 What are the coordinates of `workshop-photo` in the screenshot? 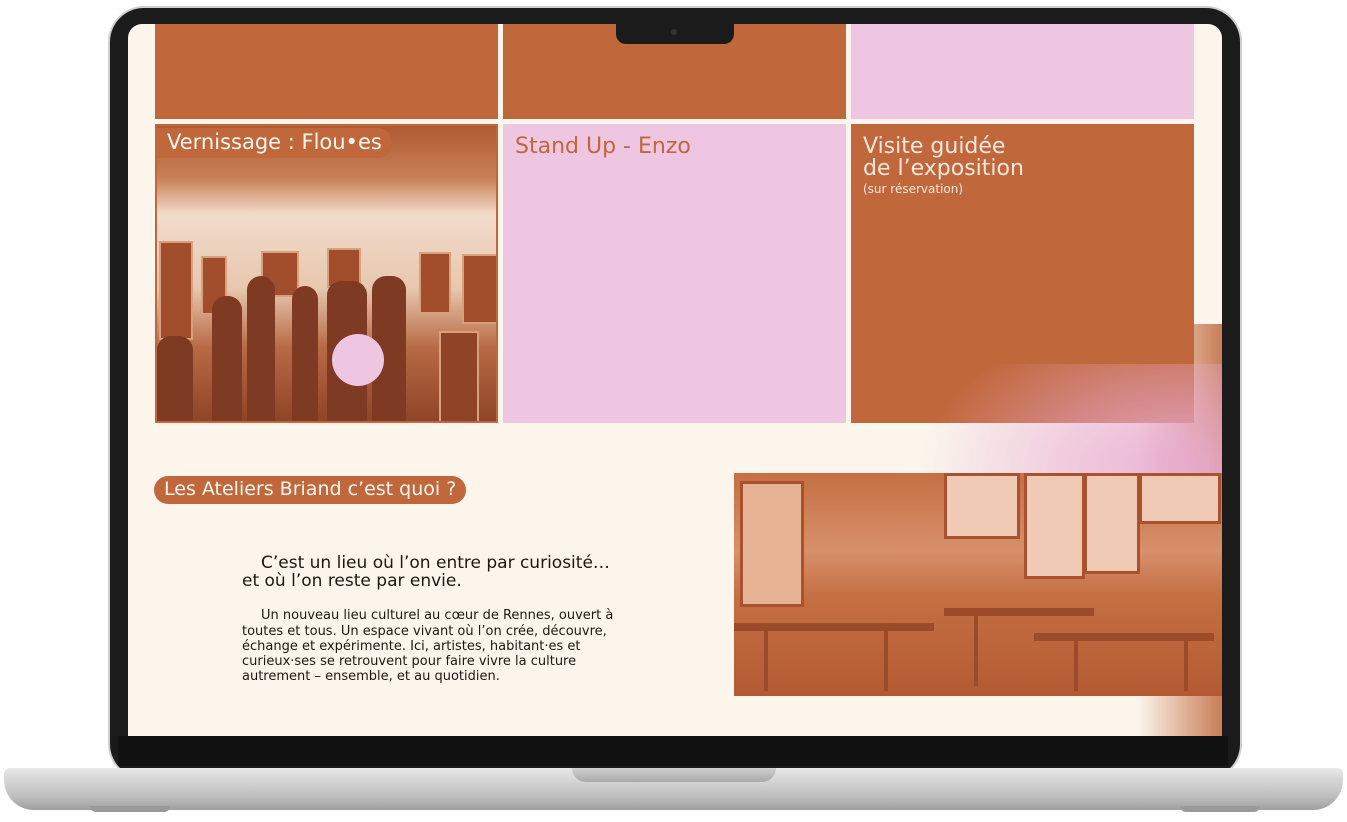 It's located at (978, 584).